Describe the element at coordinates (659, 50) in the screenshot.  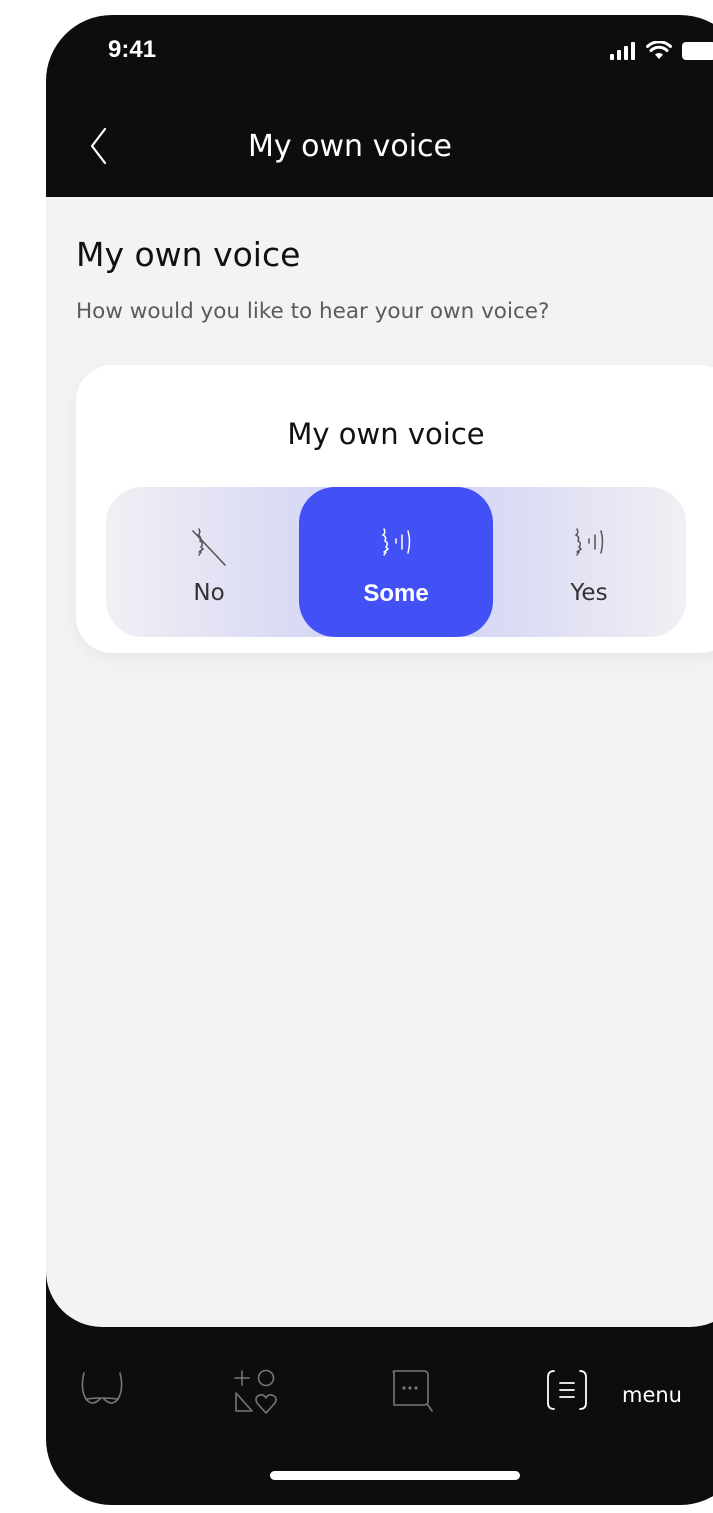
I see `wifi-icon` at that location.